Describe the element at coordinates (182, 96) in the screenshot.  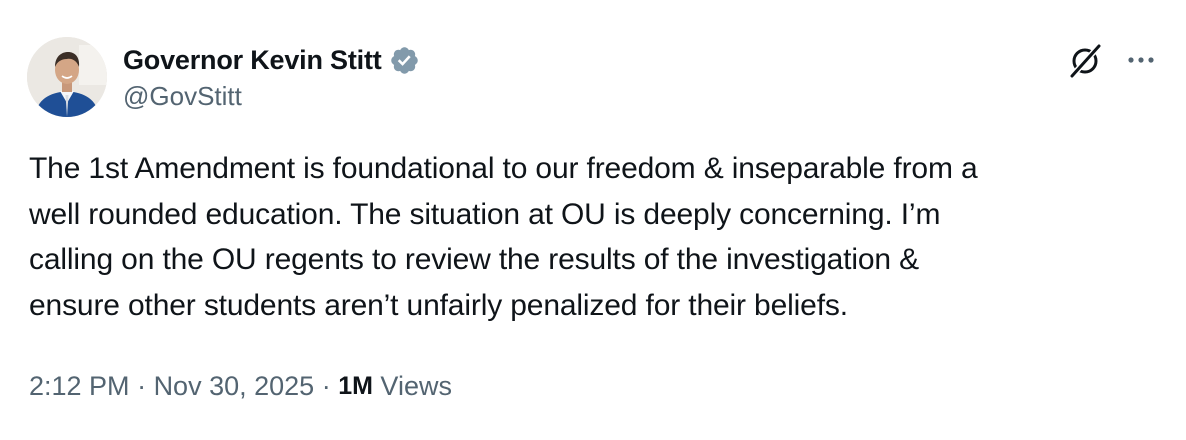
I see `author-handle: @GovStitt` at that location.